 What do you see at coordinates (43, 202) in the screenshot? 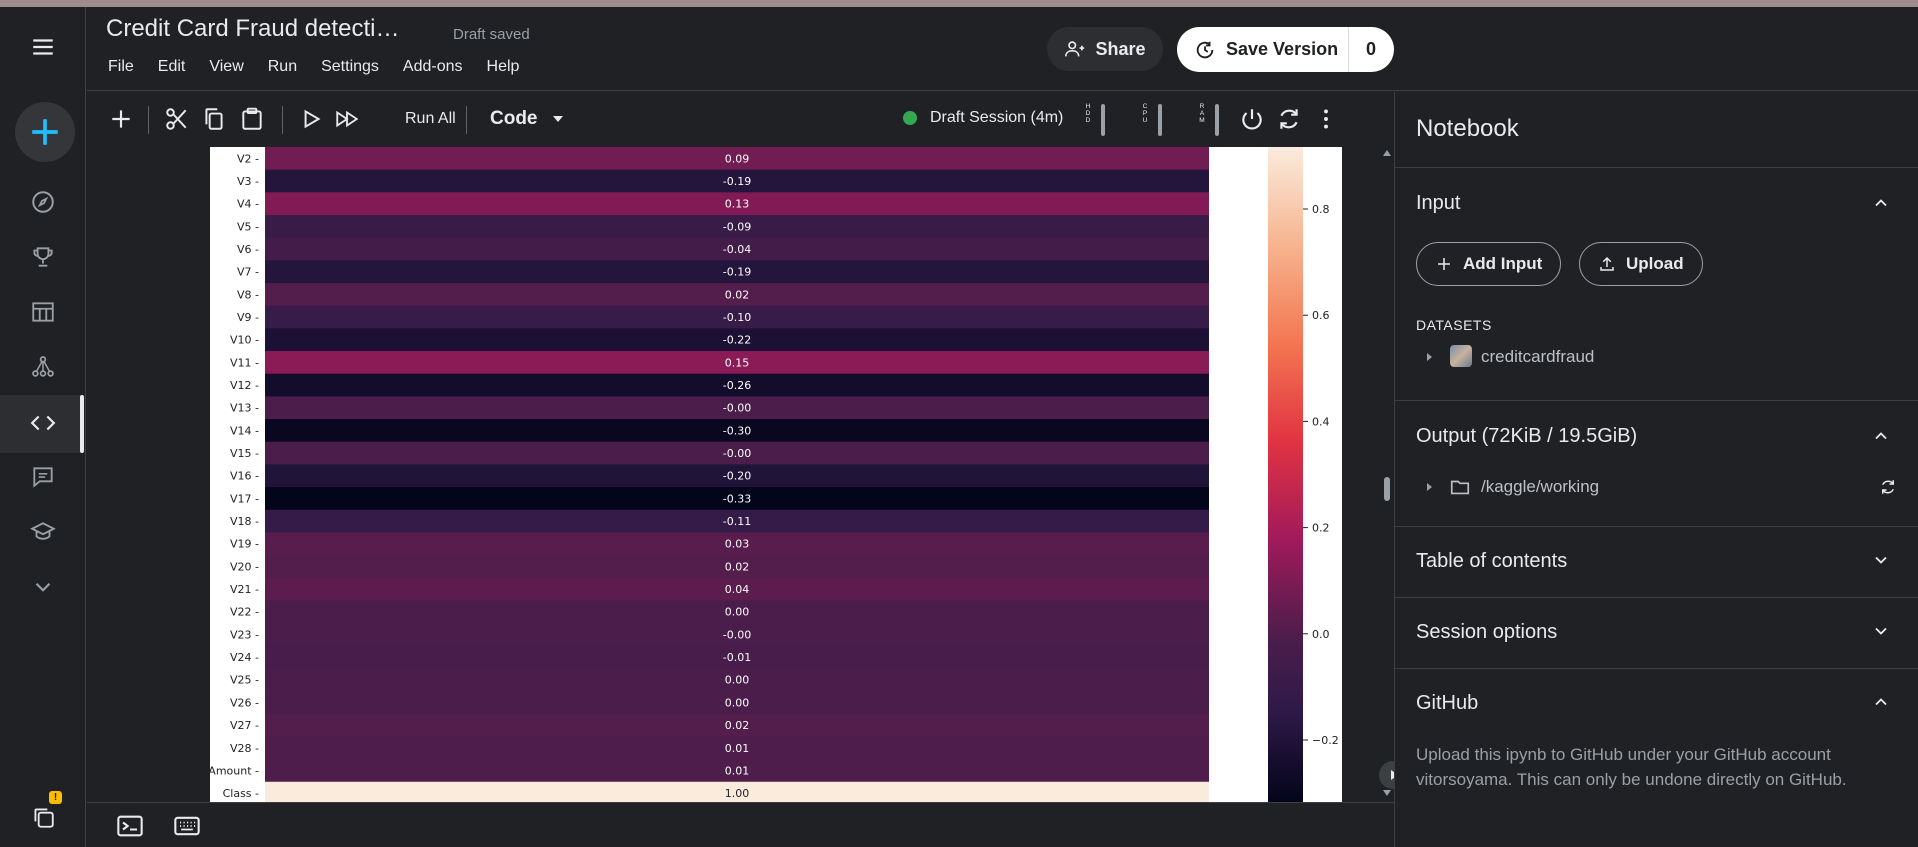
I see `compass-icon` at bounding box center [43, 202].